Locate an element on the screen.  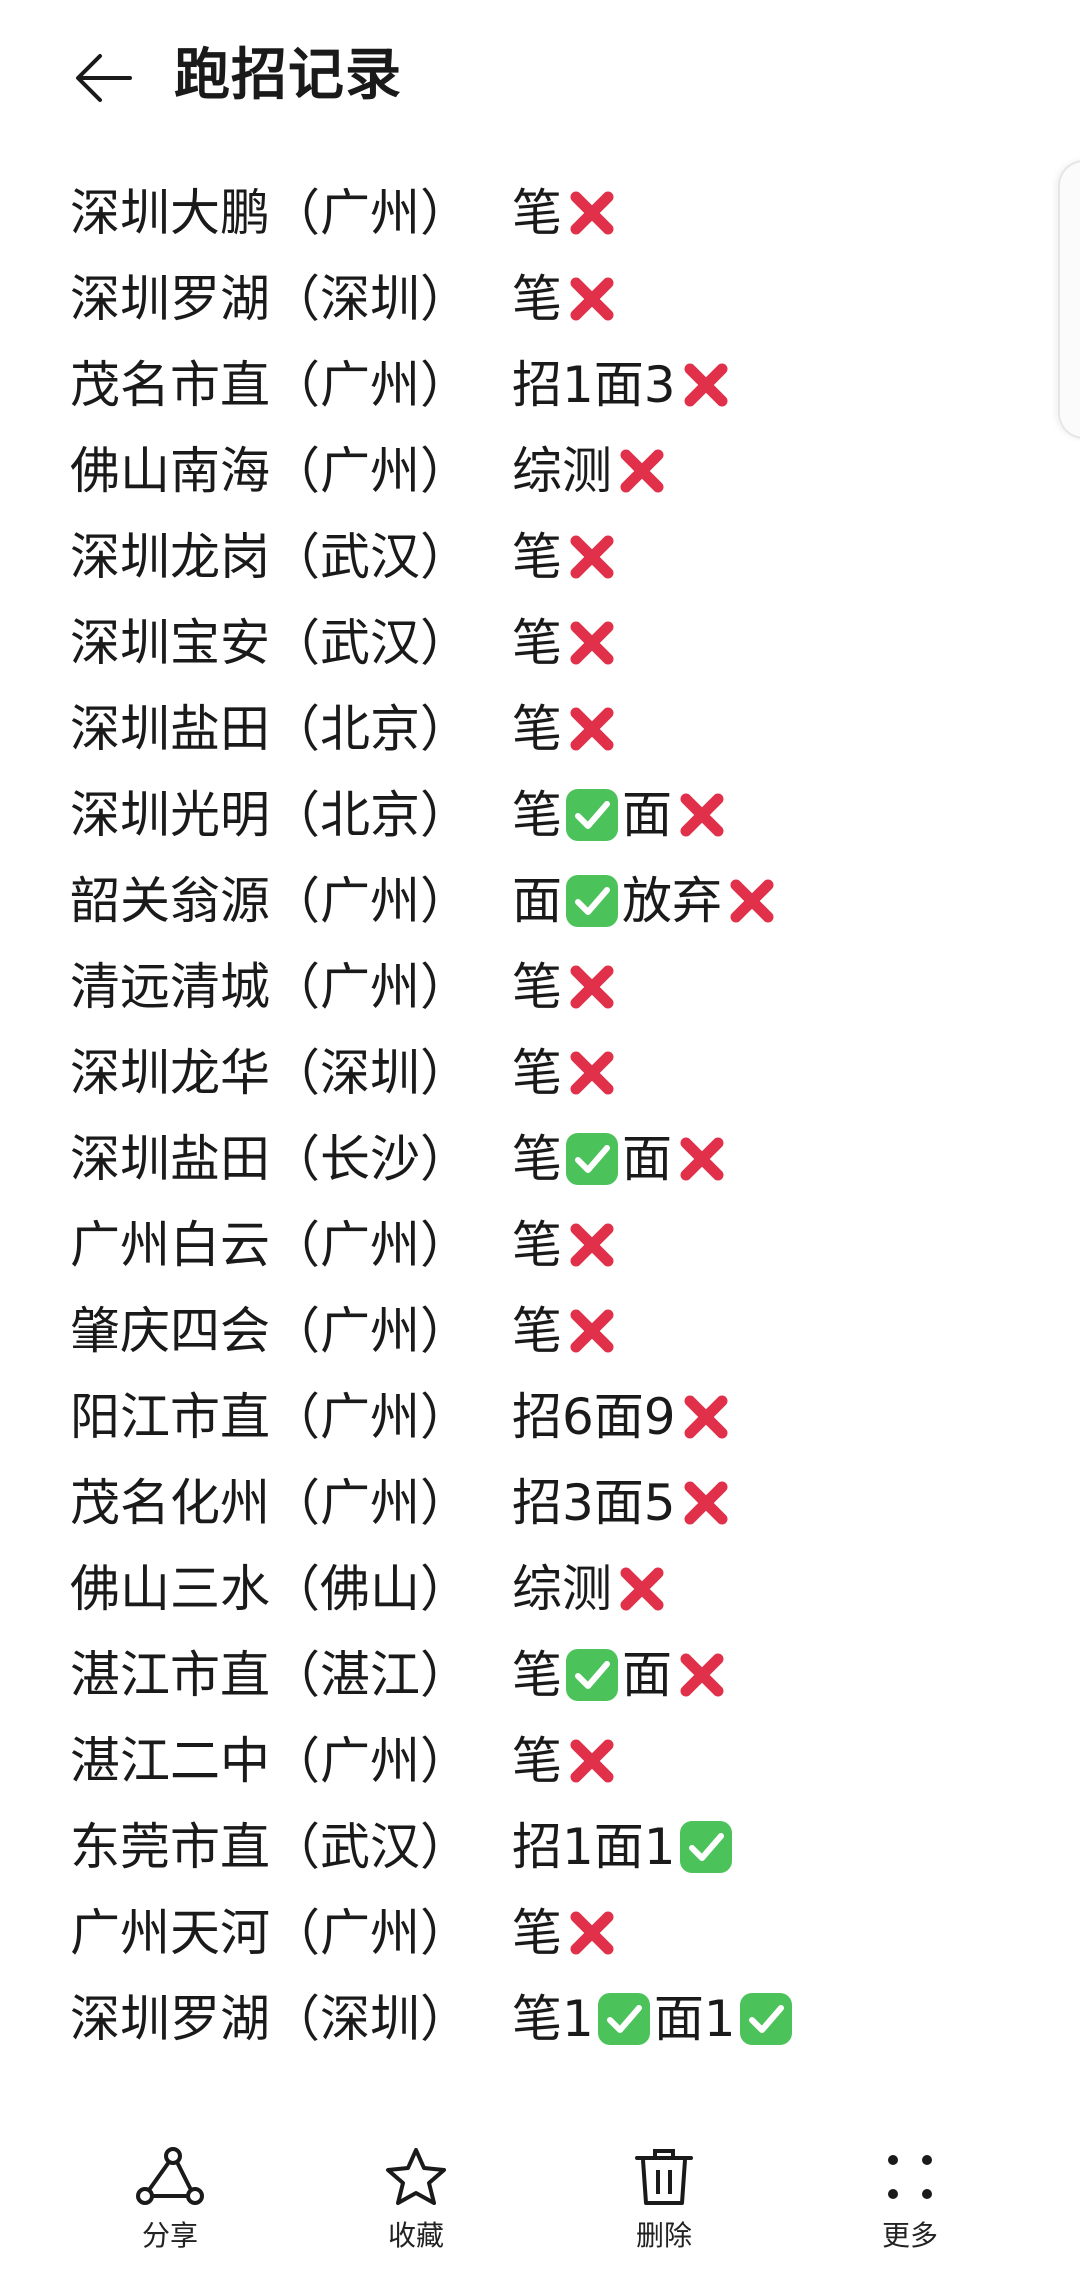
record-row: 湛江市直（湛江）笔面 is located at coordinates (550, 1675).